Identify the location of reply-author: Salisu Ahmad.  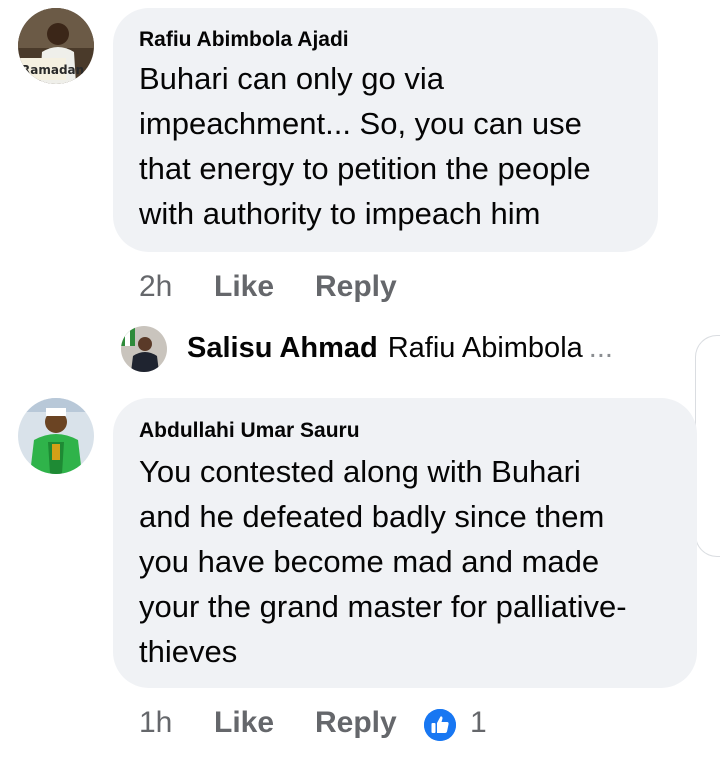
(282, 348).